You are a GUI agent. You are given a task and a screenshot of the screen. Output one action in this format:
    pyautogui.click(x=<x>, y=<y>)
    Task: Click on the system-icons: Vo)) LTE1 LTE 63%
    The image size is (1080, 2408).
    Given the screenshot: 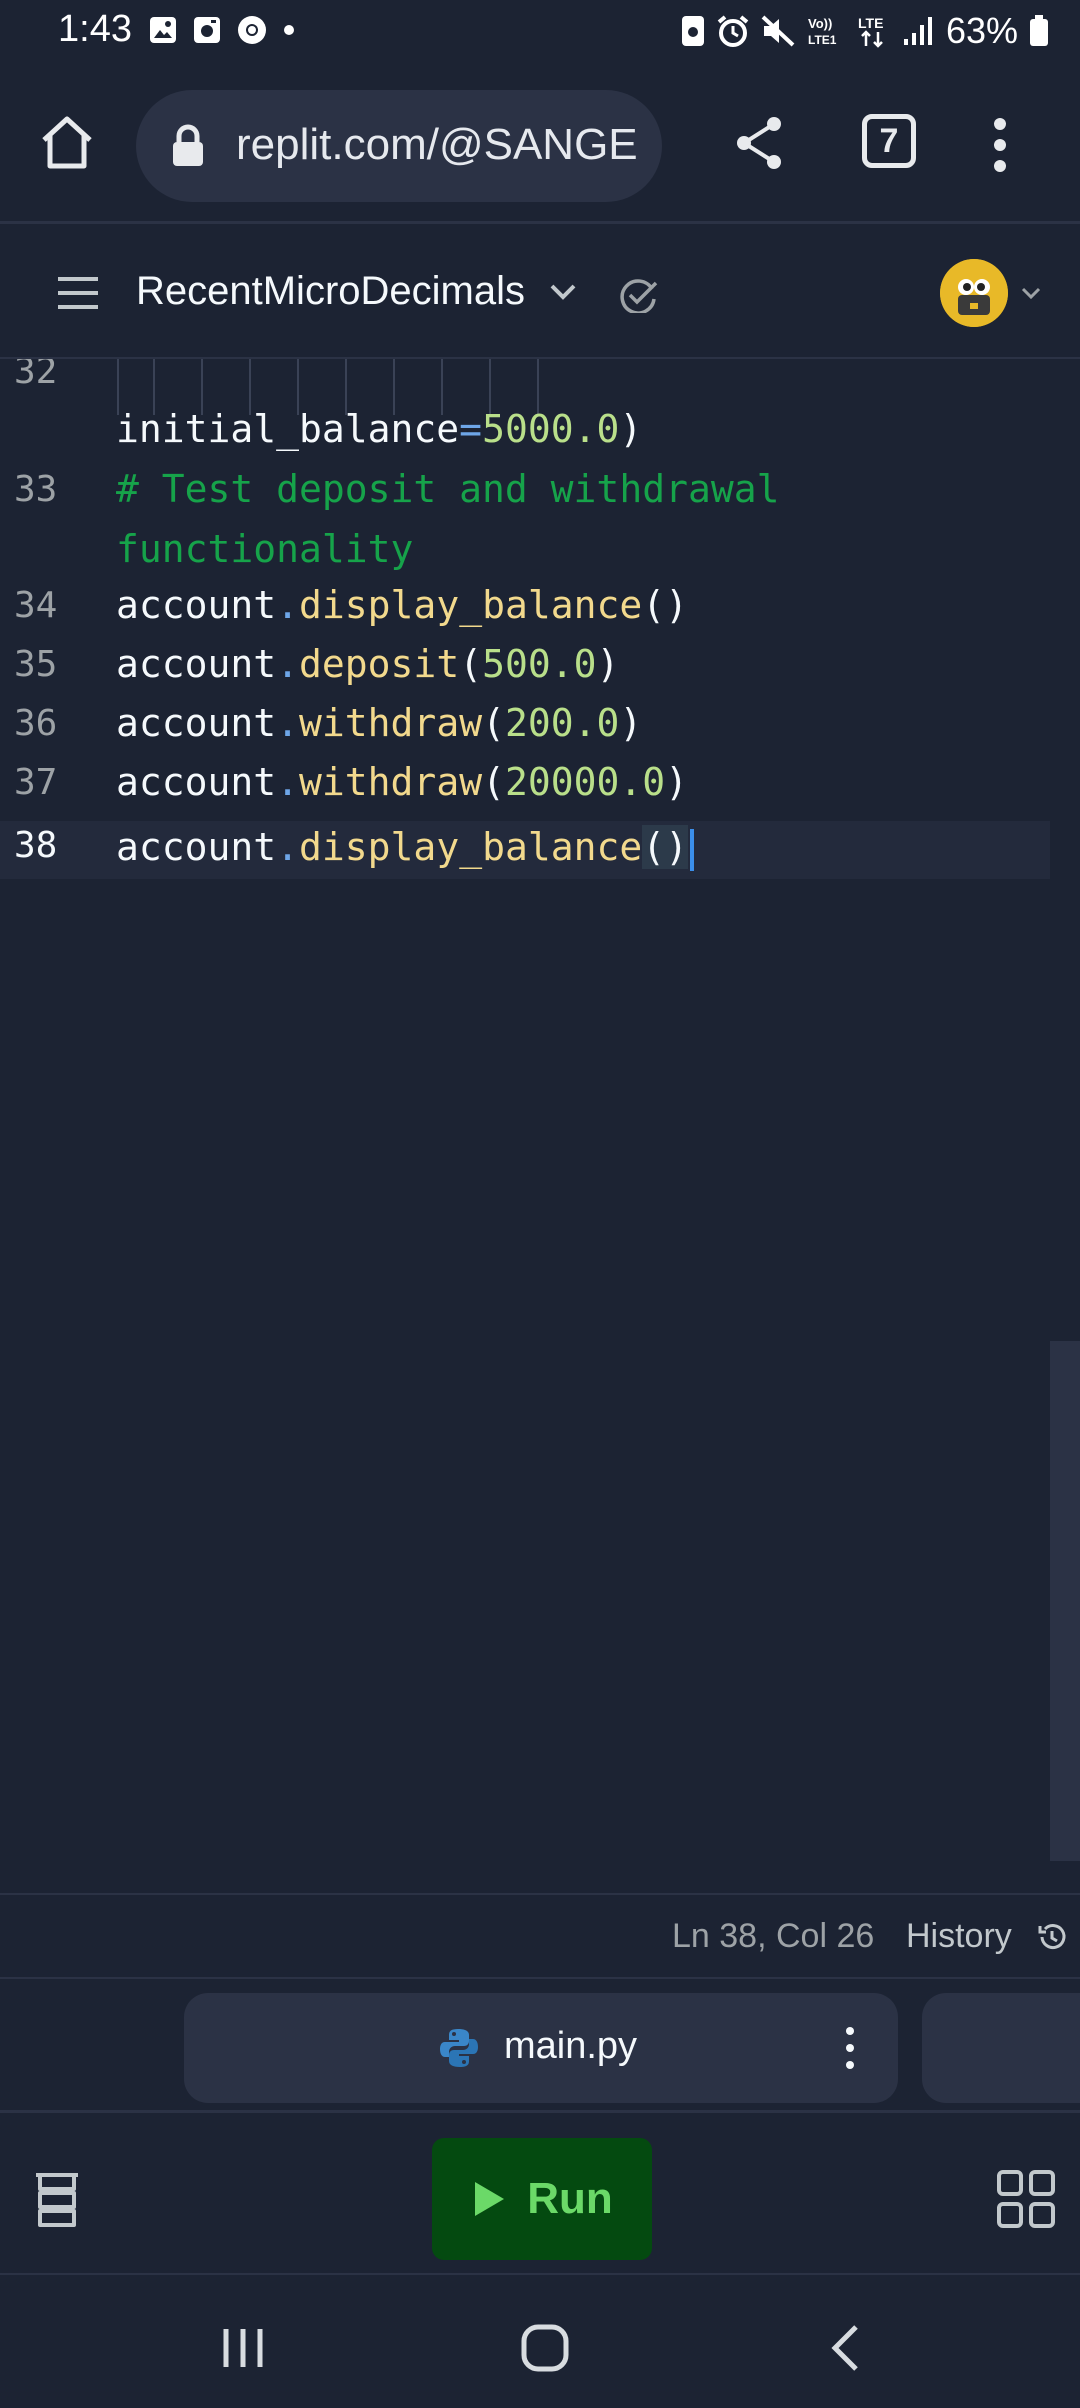 What is the action you would take?
    pyautogui.click(x=865, y=31)
    